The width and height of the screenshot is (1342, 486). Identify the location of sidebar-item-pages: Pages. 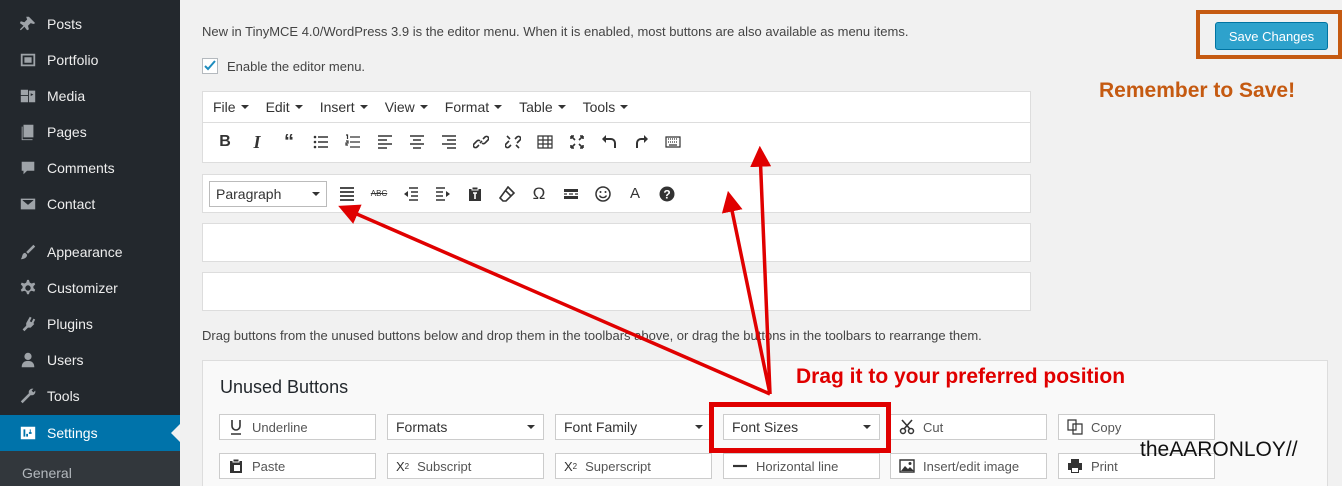
(90, 132).